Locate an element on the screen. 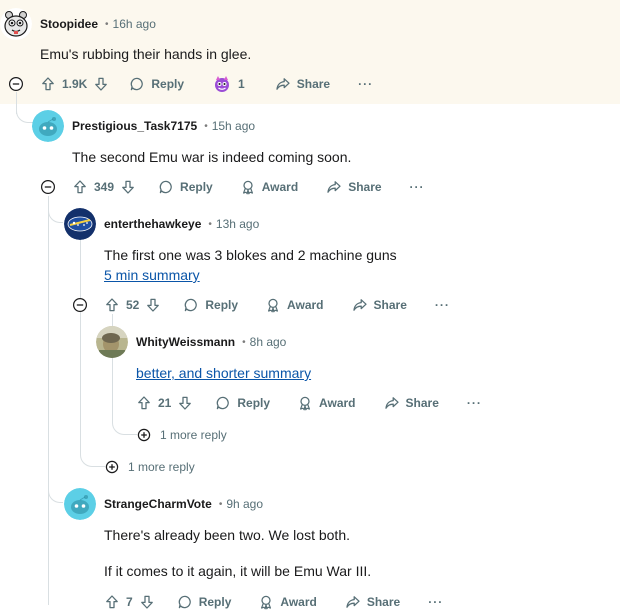  comment-author: Prestigious_Task7175 is located at coordinates (134, 126).